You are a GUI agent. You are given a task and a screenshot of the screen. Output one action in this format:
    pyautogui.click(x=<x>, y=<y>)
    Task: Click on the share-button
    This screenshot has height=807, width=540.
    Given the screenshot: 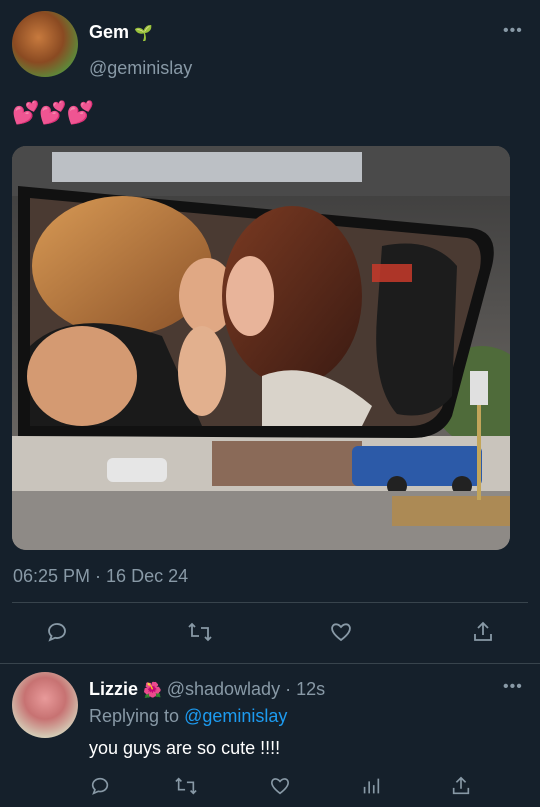 What is the action you would take?
    pyautogui.click(x=483, y=632)
    